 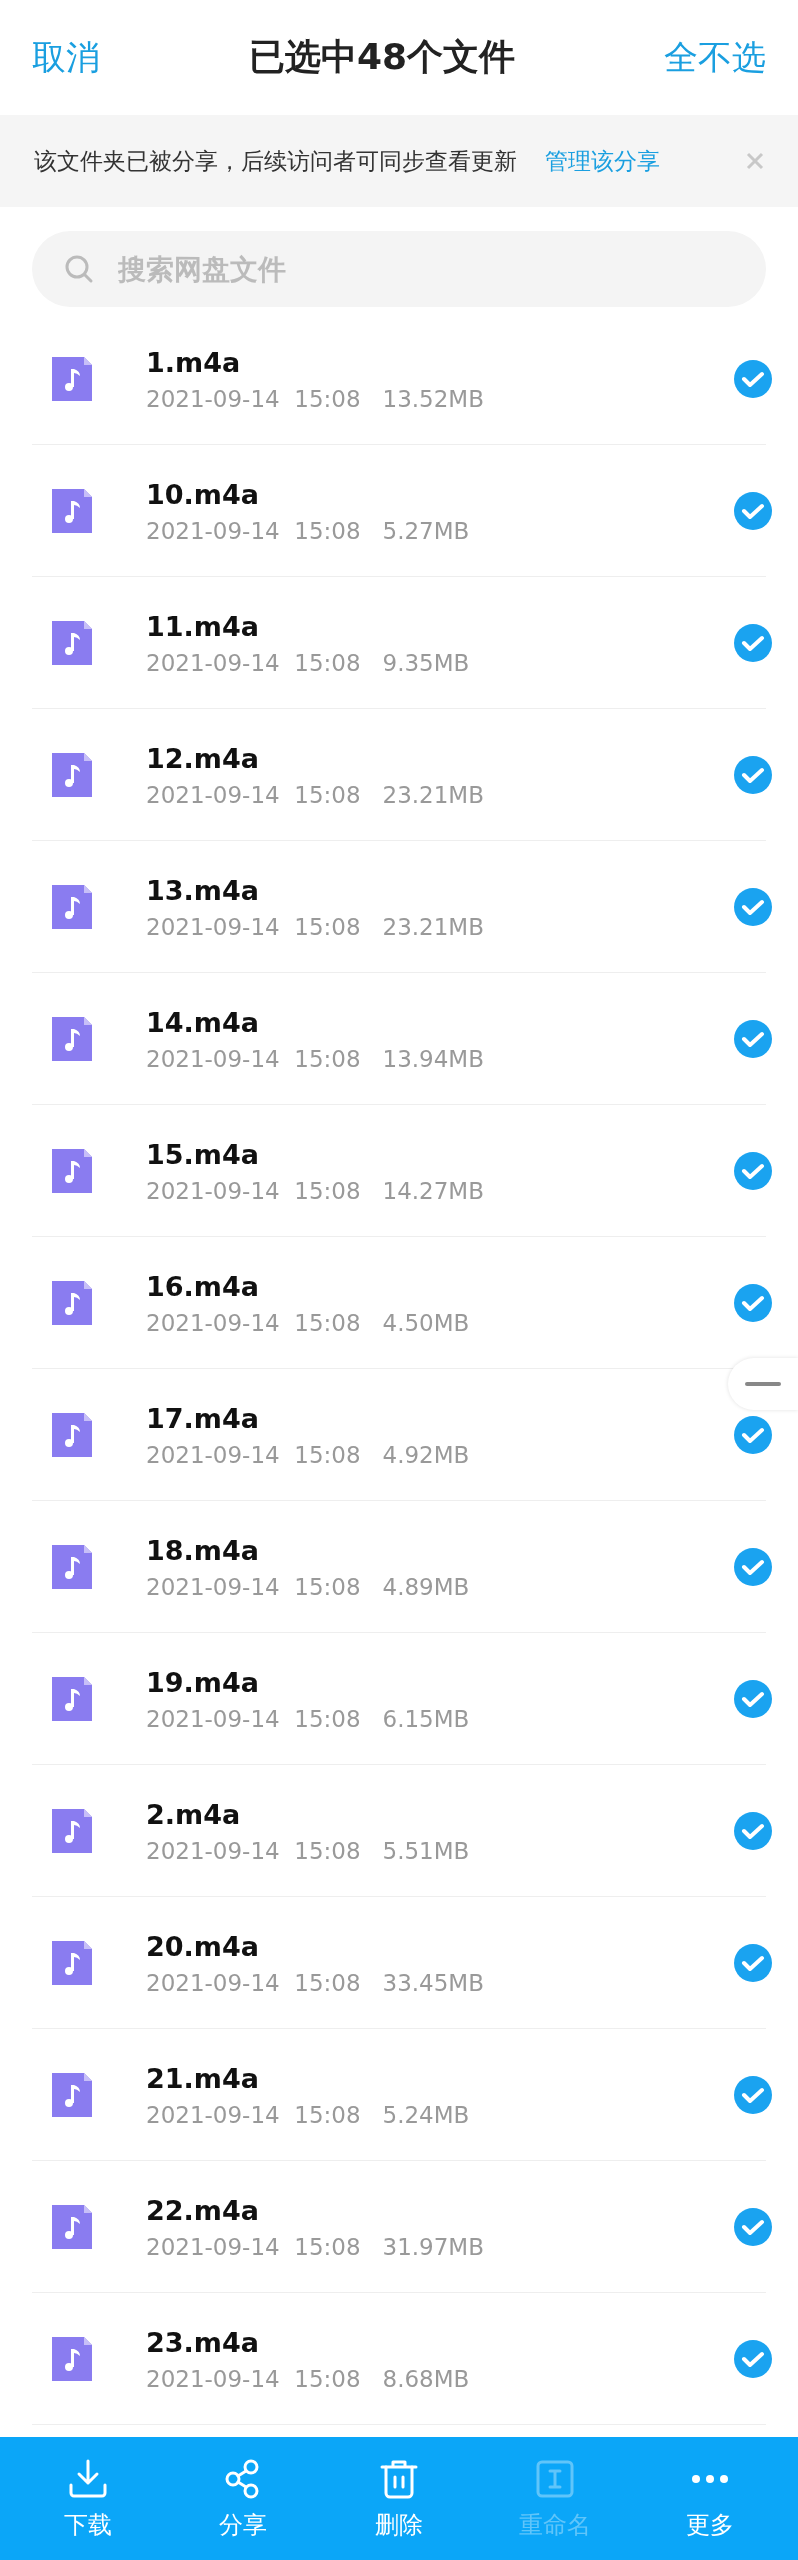 What do you see at coordinates (315, 1190) in the screenshot?
I see `file-details: 2021-09-14 15:08 14.27MB` at bounding box center [315, 1190].